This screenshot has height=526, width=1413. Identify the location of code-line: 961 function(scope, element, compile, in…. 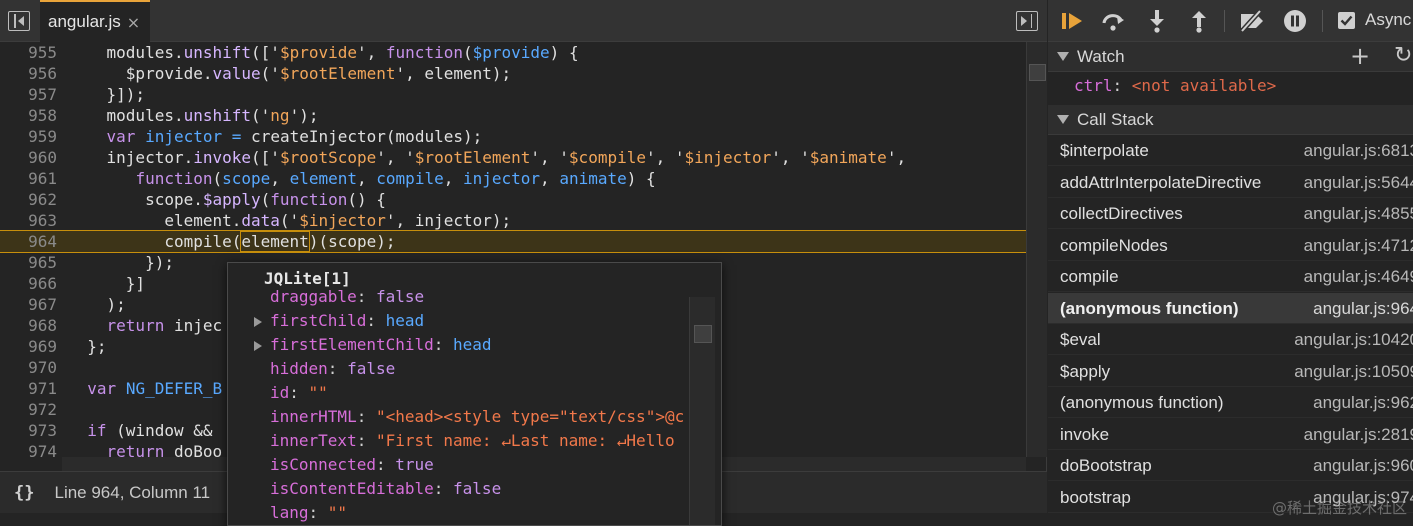
(513, 178).